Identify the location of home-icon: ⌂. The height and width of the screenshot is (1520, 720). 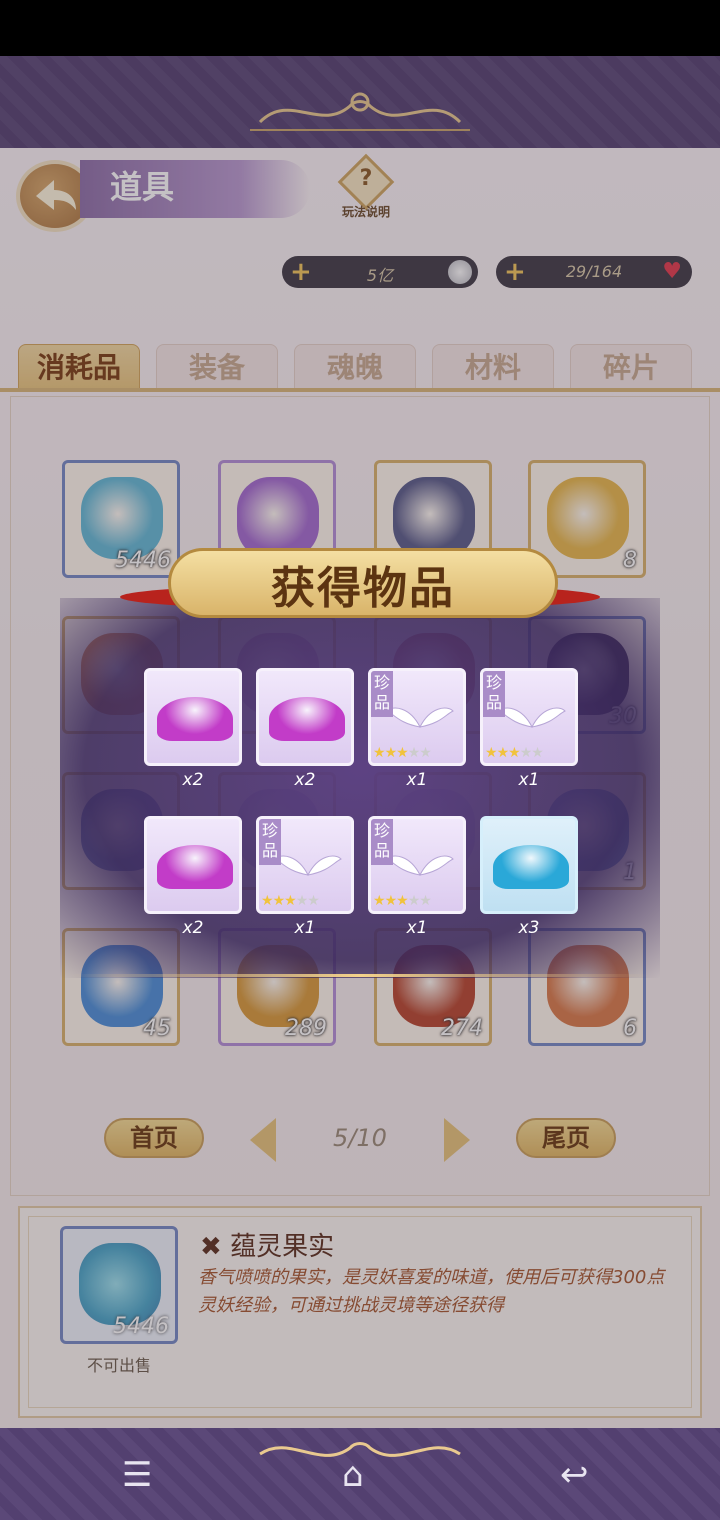
(353, 1475).